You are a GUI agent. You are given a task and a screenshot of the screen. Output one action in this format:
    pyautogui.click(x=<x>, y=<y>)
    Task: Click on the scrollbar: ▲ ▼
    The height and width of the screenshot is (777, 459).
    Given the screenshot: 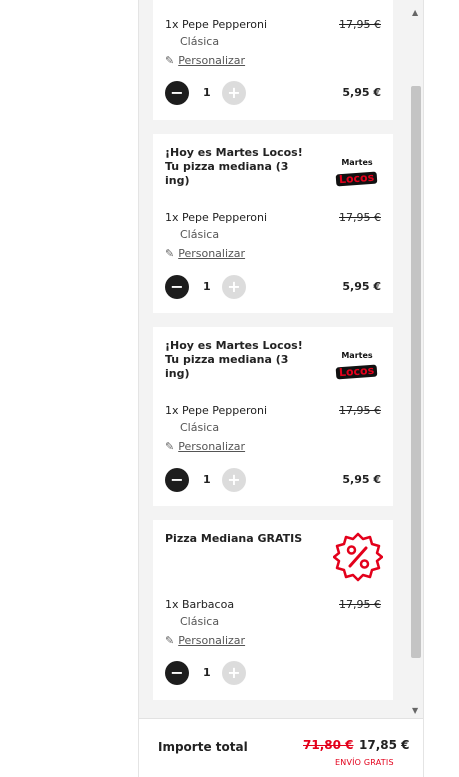 What is the action you would take?
    pyautogui.click(x=416, y=359)
    